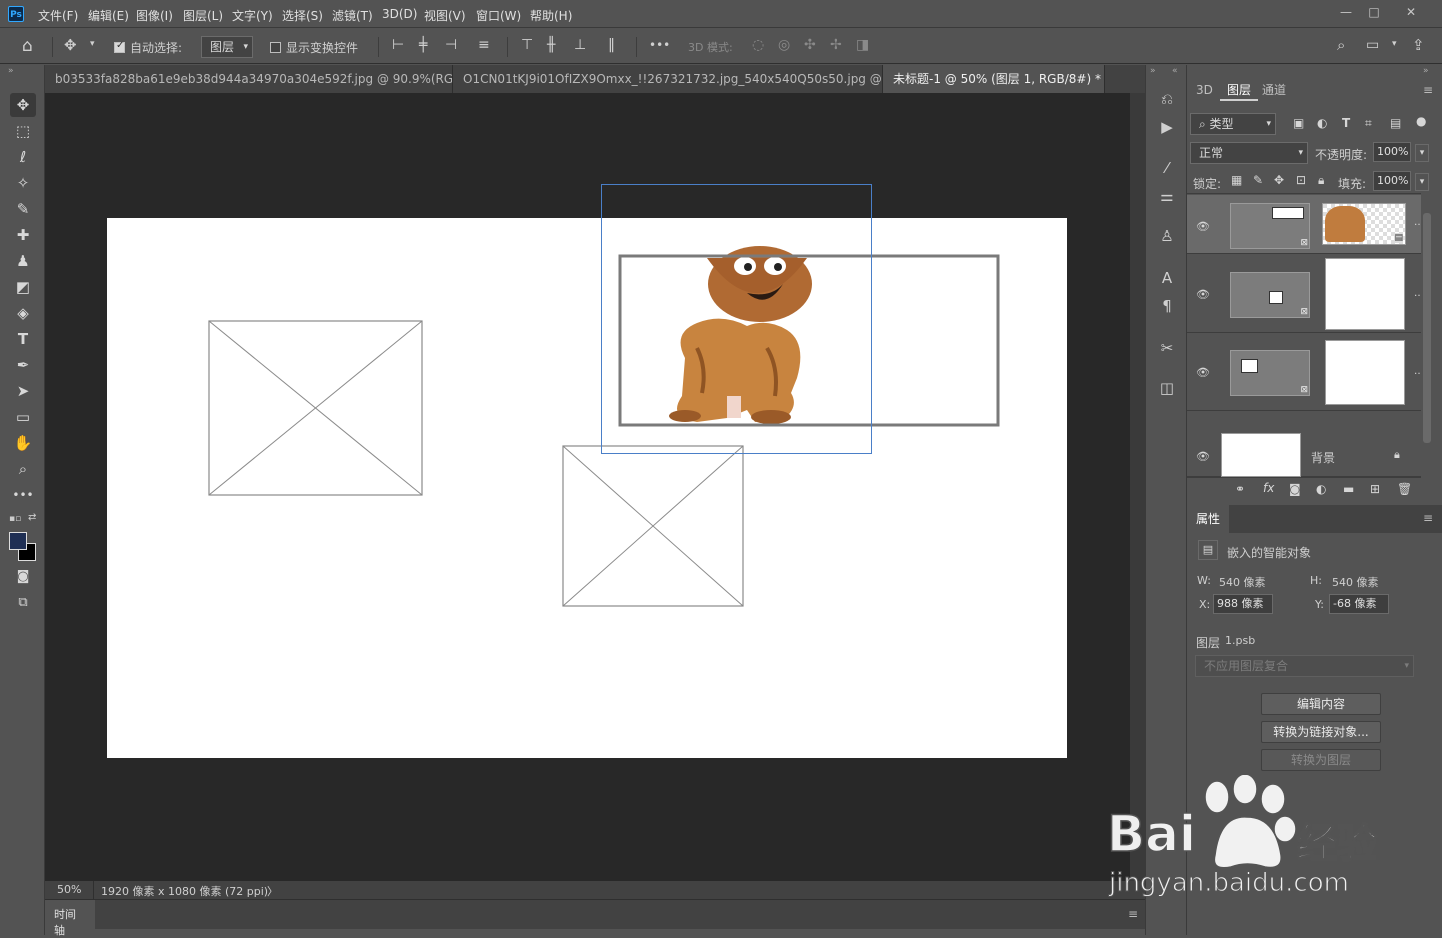 Image resolution: width=1442 pixels, height=938 pixels. Describe the element at coordinates (1258, 180) in the screenshot. I see `lock-paint-icon: ✎` at that location.